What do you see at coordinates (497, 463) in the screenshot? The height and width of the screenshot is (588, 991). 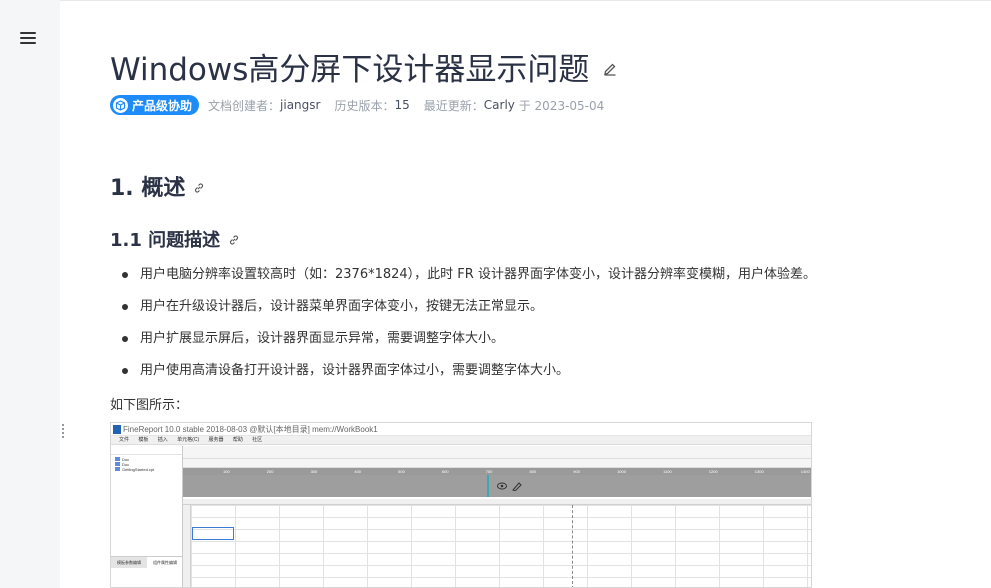 I see `screenshot-format-toolbar` at bounding box center [497, 463].